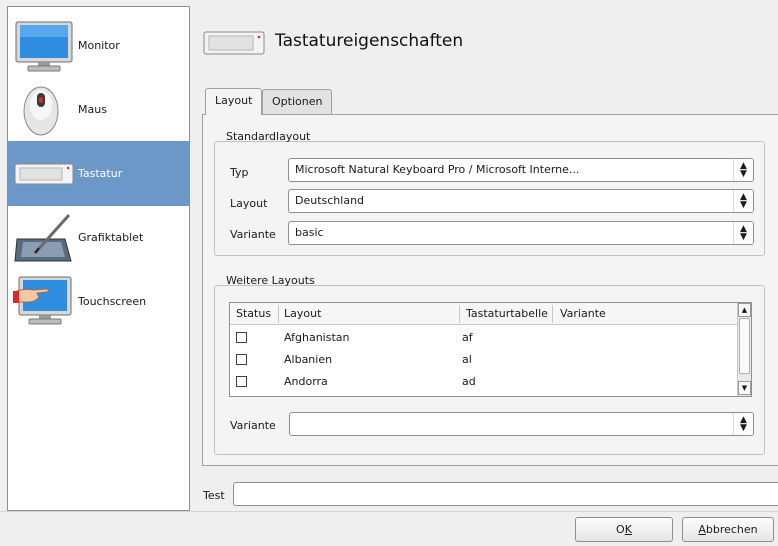 The height and width of the screenshot is (546, 778). I want to click on layout-cell: Albanien, so click(308, 359).